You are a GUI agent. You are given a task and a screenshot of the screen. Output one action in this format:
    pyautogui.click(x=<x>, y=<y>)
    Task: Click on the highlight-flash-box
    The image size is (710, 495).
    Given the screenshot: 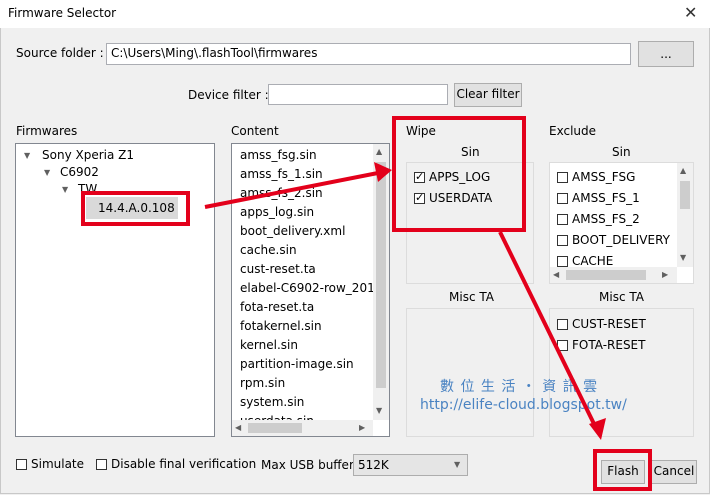 What is the action you would take?
    pyautogui.click(x=622, y=470)
    